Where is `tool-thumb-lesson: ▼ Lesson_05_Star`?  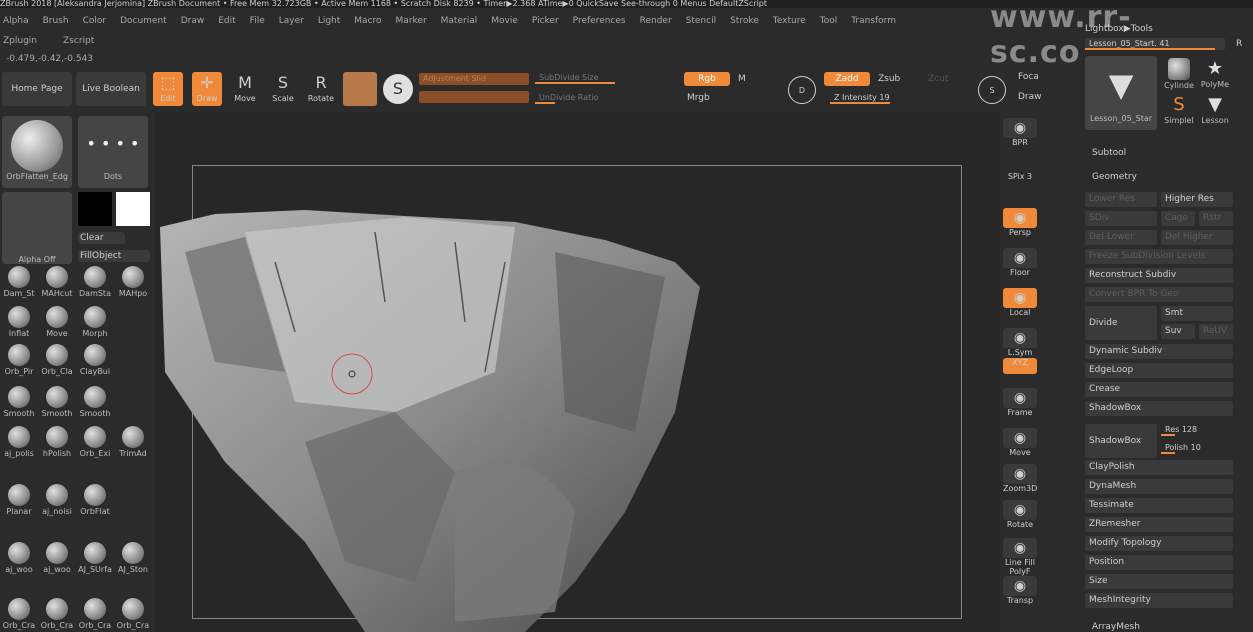 tool-thumb-lesson: ▼ Lesson_05_Star is located at coordinates (1121, 93).